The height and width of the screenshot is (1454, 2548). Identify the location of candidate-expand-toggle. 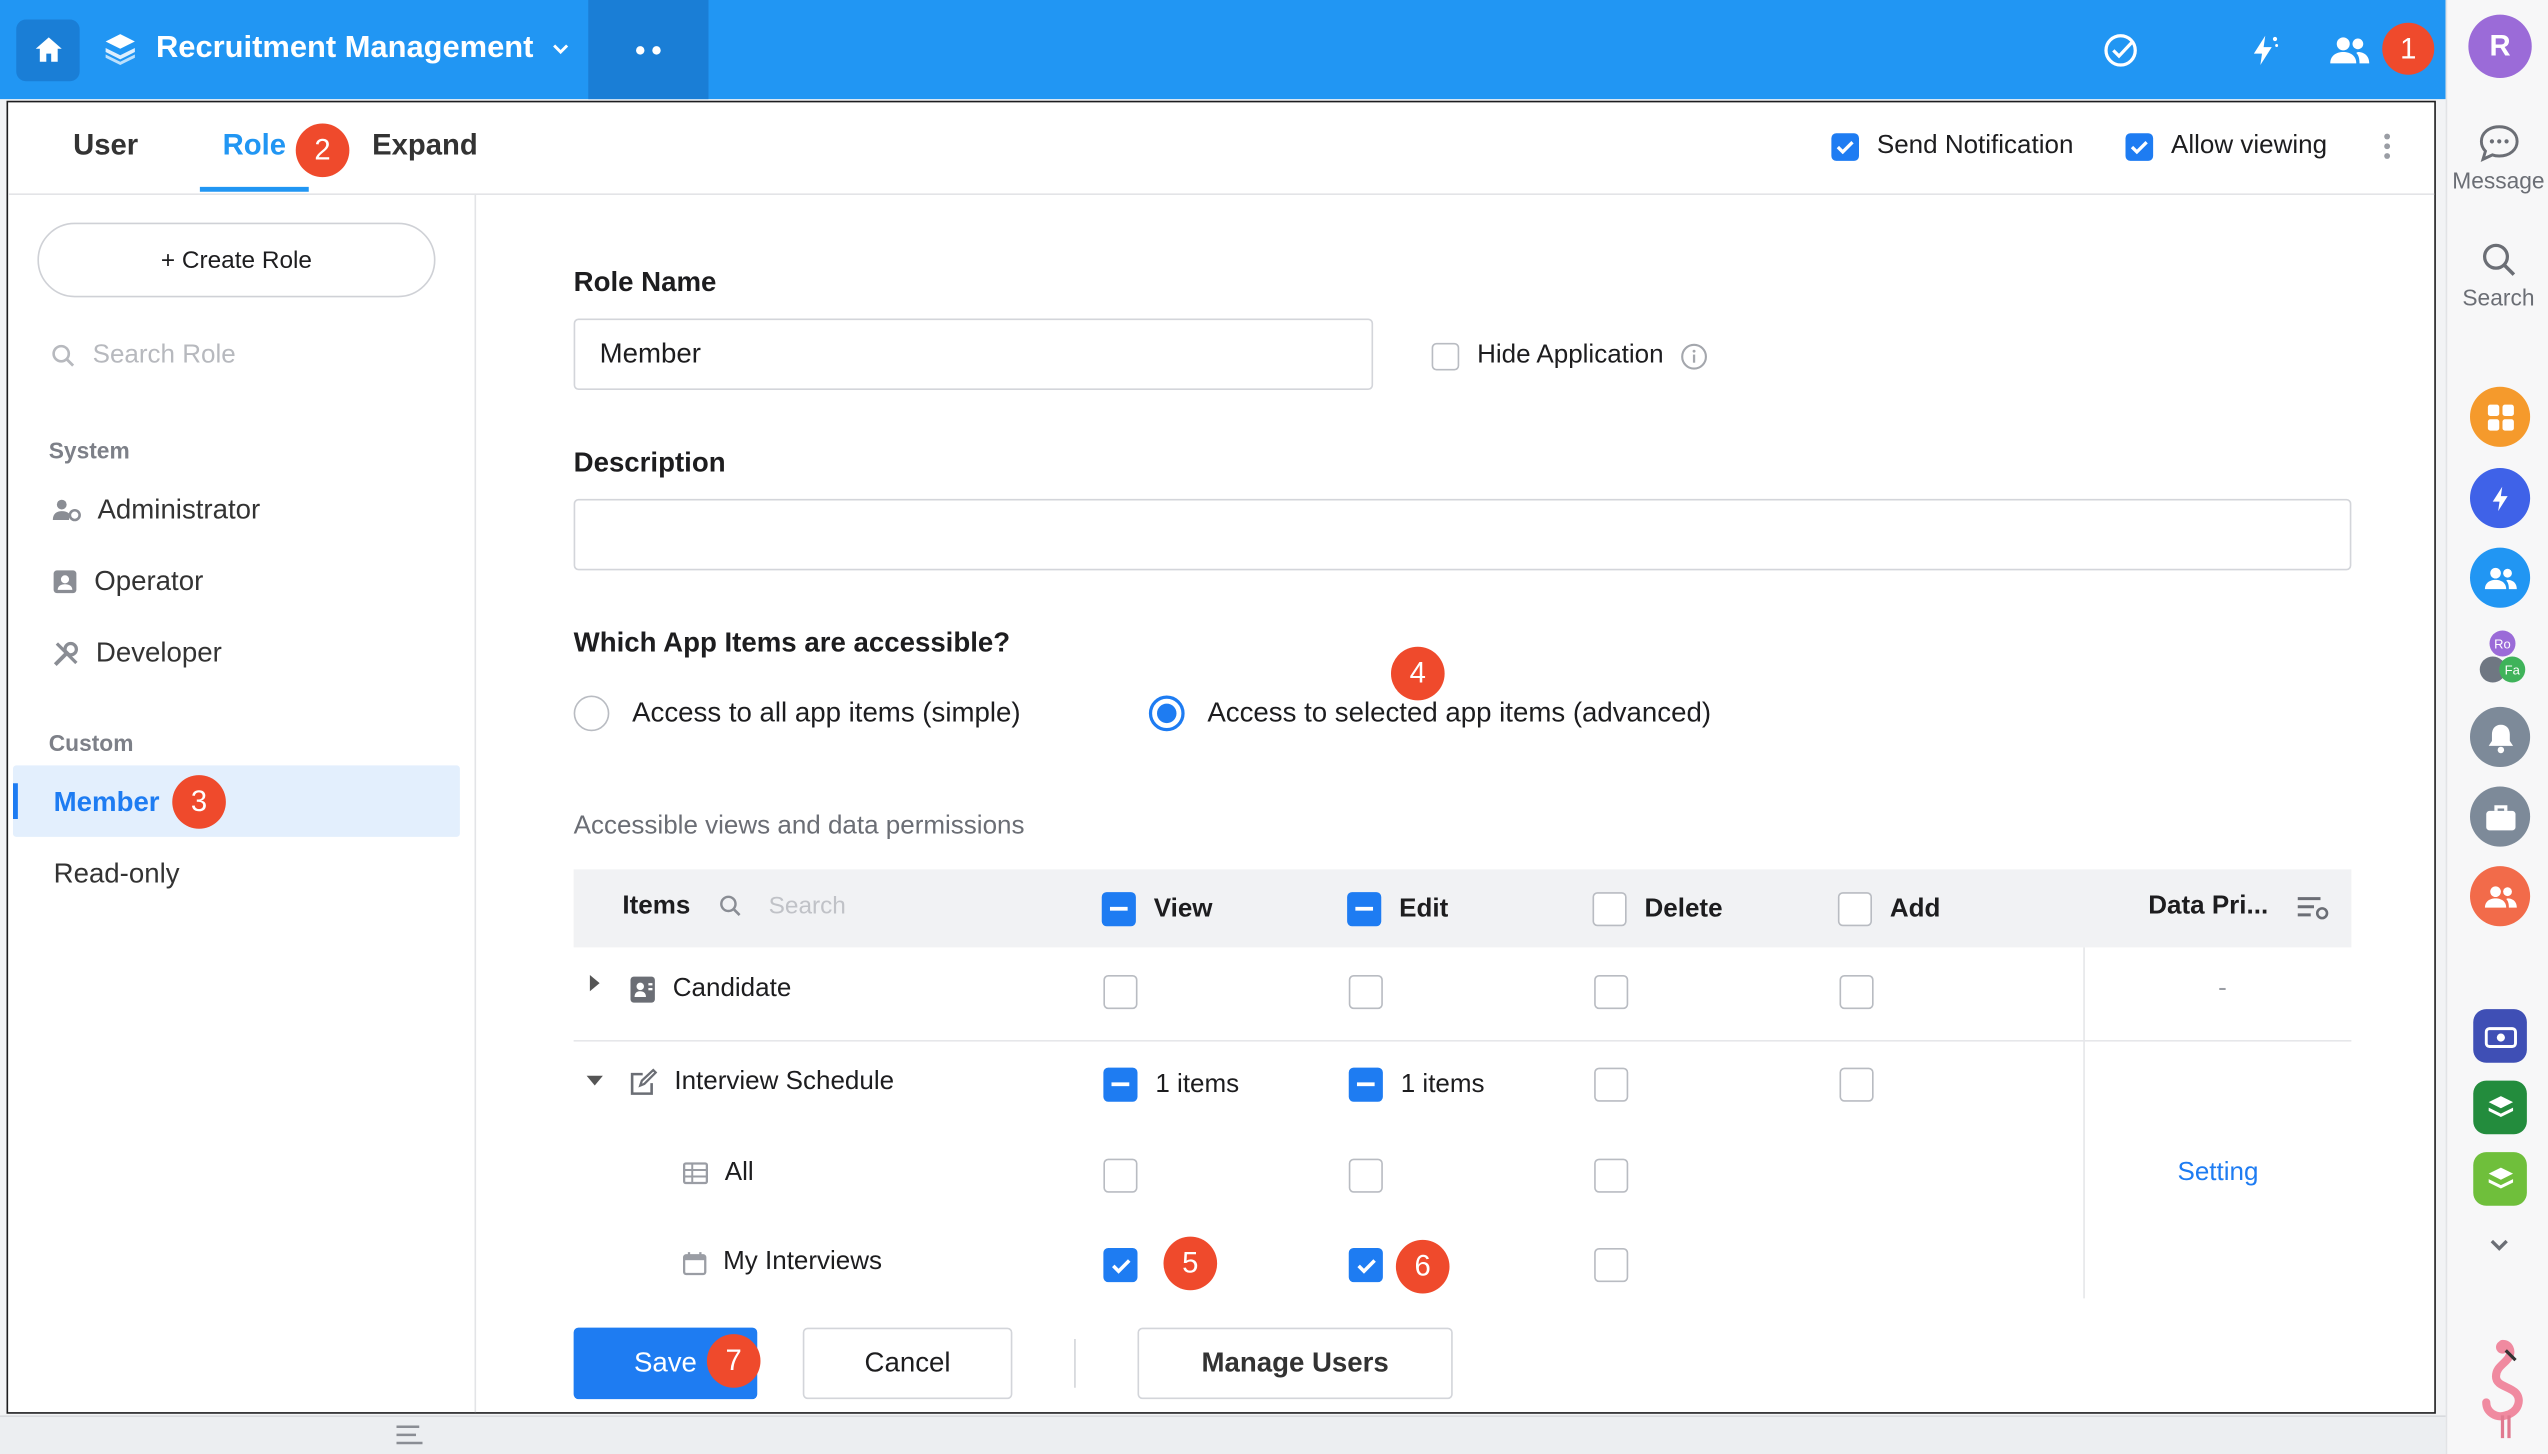
(595, 983).